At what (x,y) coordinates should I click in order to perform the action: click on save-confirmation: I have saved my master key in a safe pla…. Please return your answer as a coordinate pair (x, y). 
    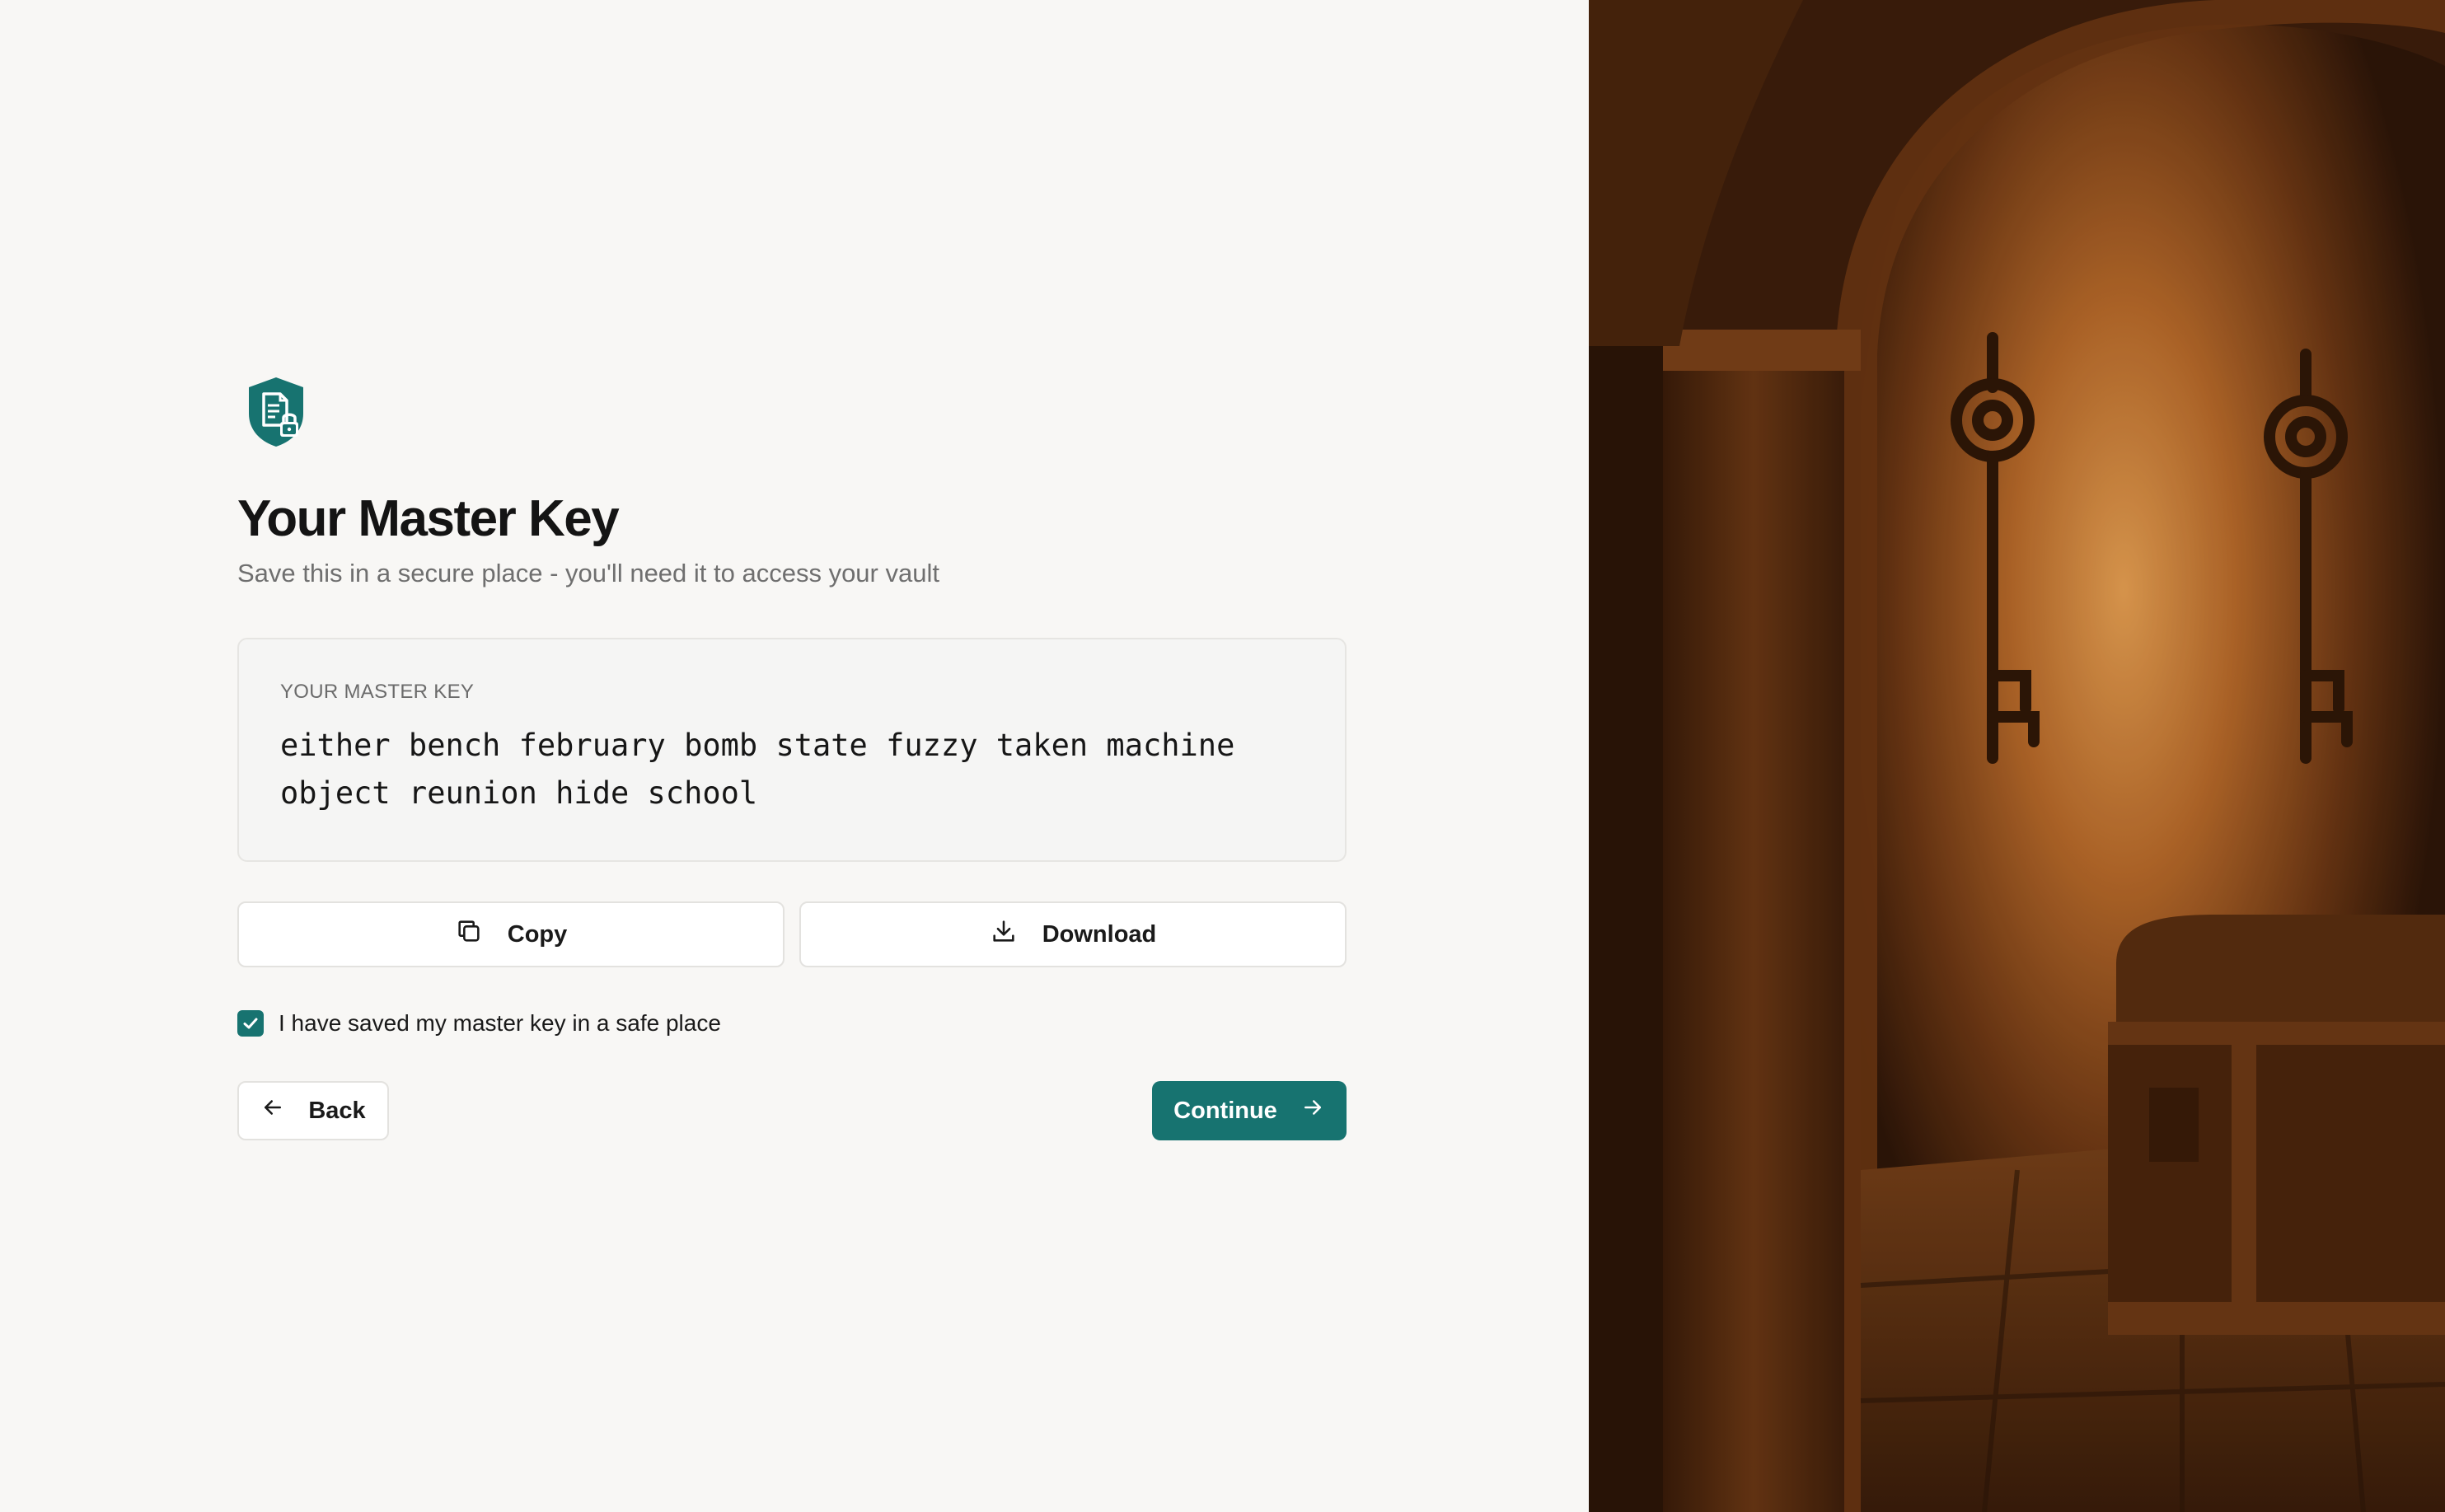
    Looking at the image, I should click on (479, 1023).